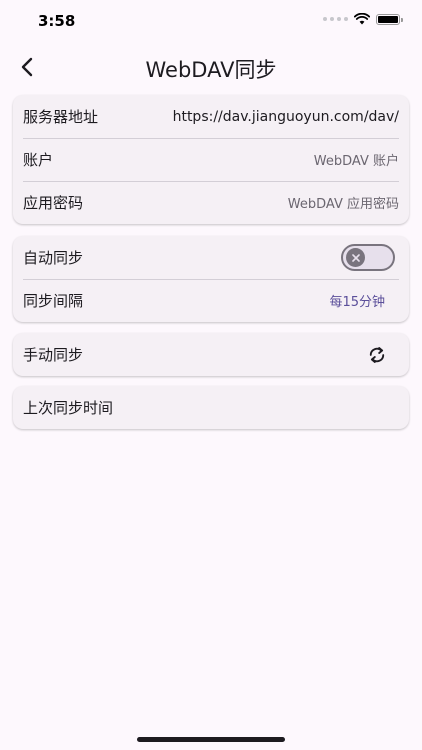 Image resolution: width=422 pixels, height=750 pixels. Describe the element at coordinates (286, 117) in the screenshot. I see `server-address-input: https://dav.jianguoyun.com/dav/` at that location.